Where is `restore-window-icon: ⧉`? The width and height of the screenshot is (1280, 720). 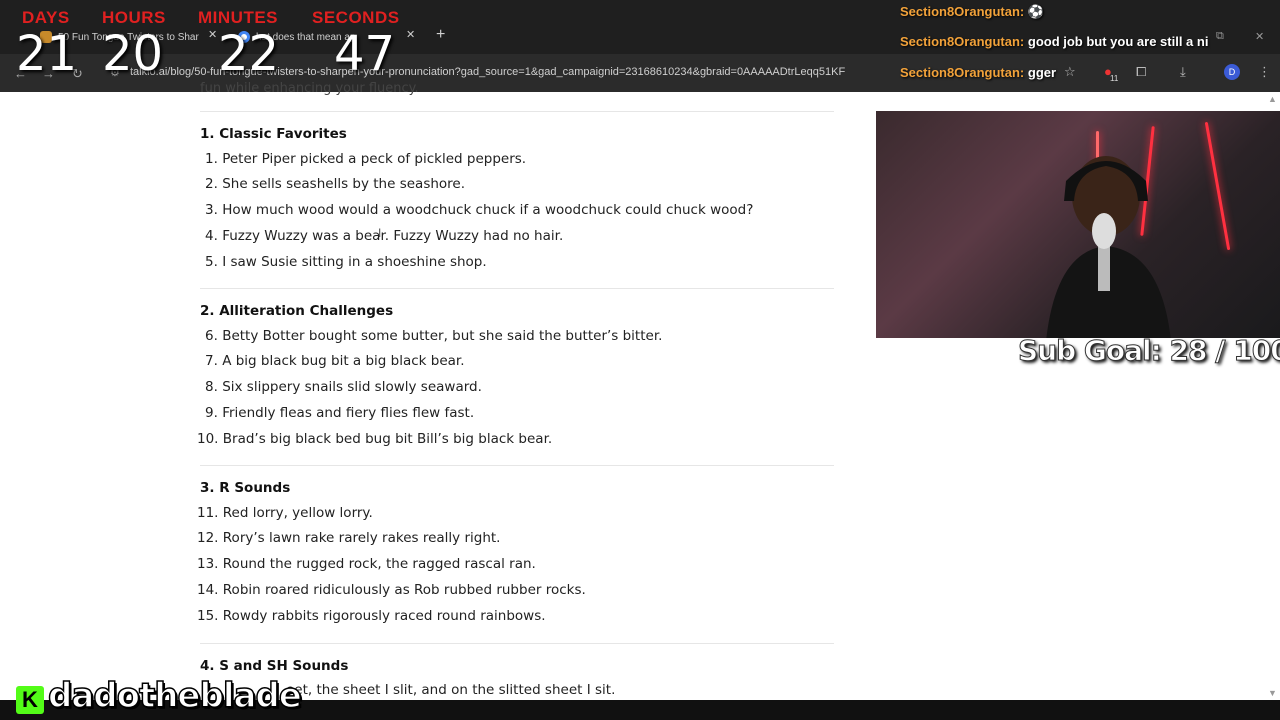 restore-window-icon: ⧉ is located at coordinates (1220, 36).